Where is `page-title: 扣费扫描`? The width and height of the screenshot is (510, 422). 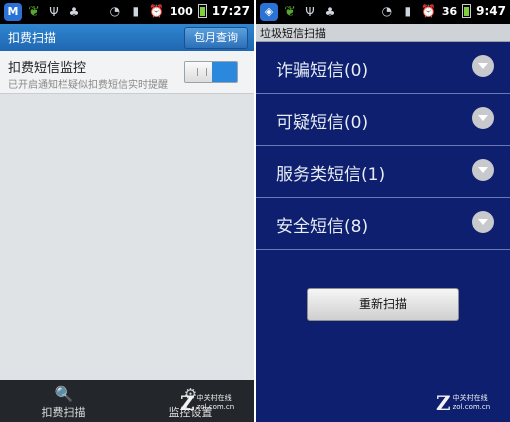 page-title: 扣费扫描 is located at coordinates (32, 38).